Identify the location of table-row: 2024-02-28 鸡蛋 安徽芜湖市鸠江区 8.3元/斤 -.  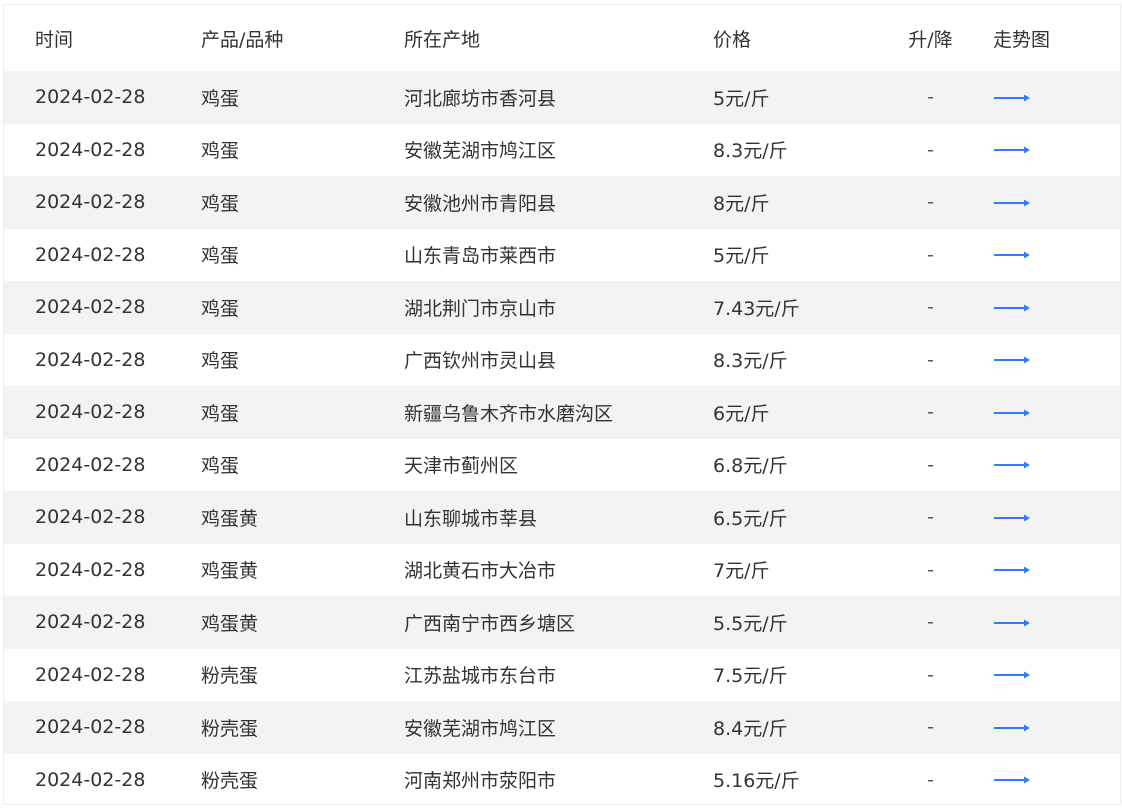
(562, 150).